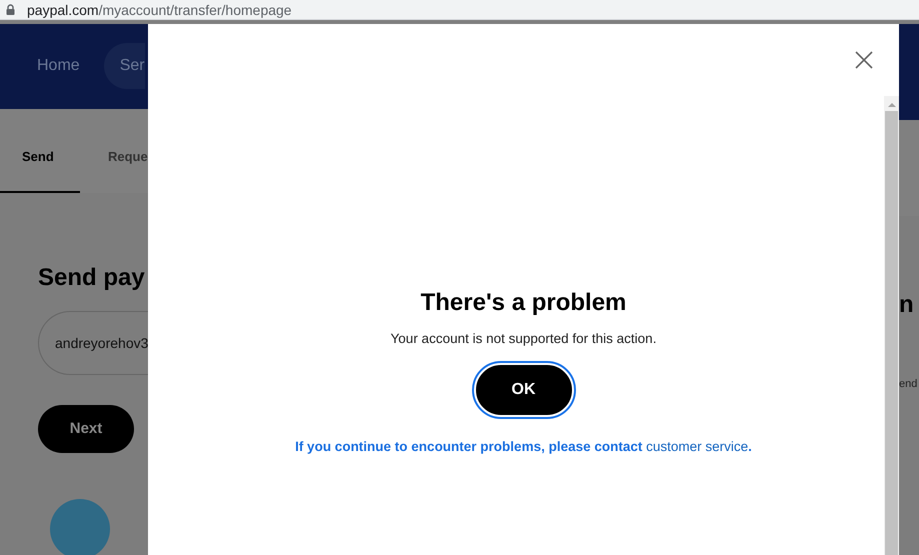 The image size is (919, 555). What do you see at coordinates (86, 429) in the screenshot?
I see `next-button: Next` at bounding box center [86, 429].